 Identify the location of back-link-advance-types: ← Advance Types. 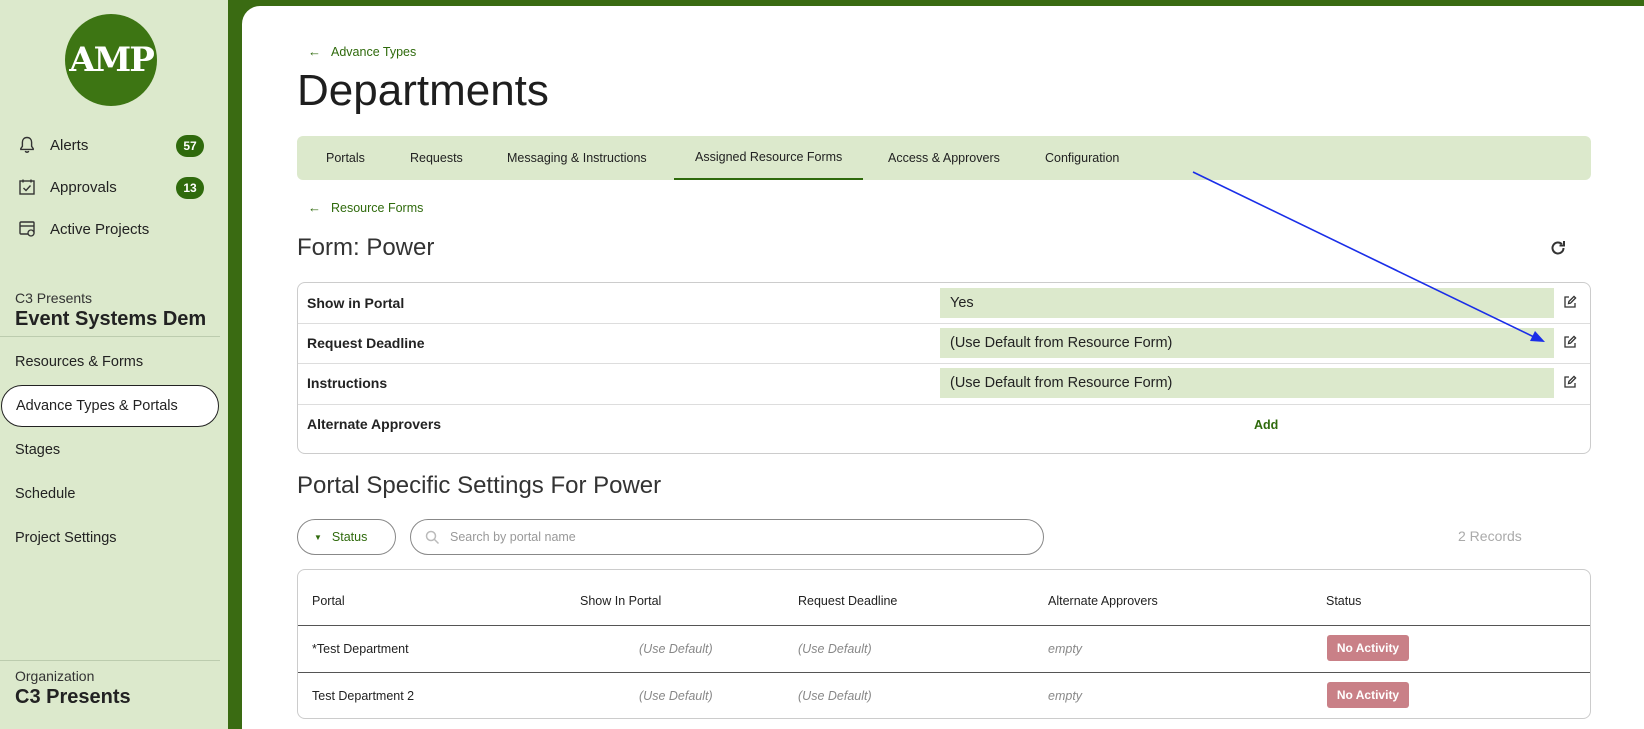
(362, 51).